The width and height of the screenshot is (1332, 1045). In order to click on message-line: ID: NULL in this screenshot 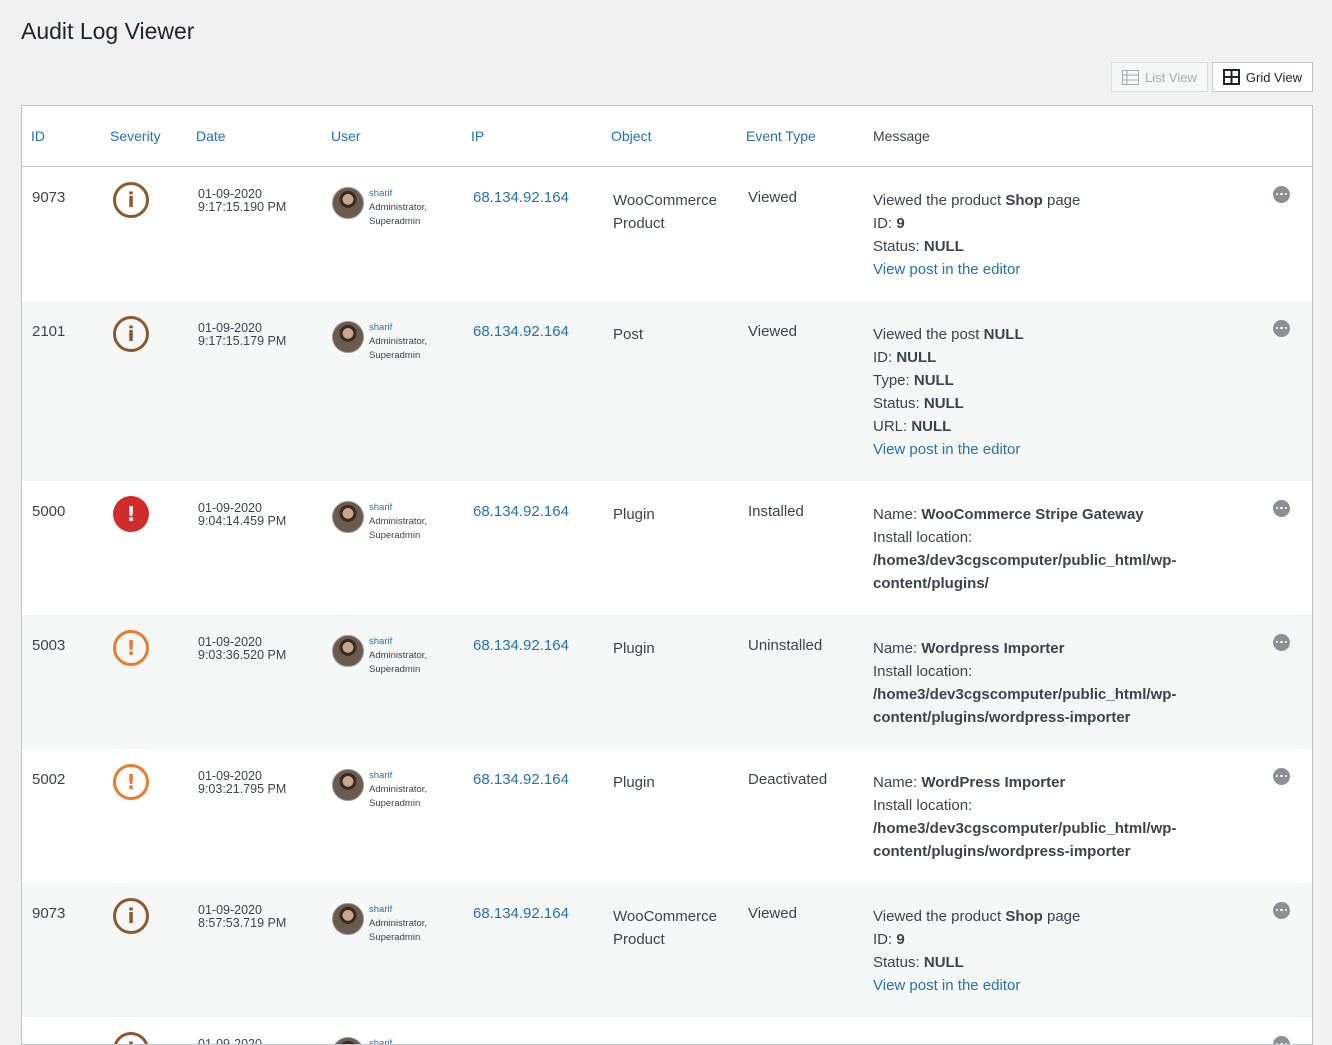, I will do `click(1073, 357)`.